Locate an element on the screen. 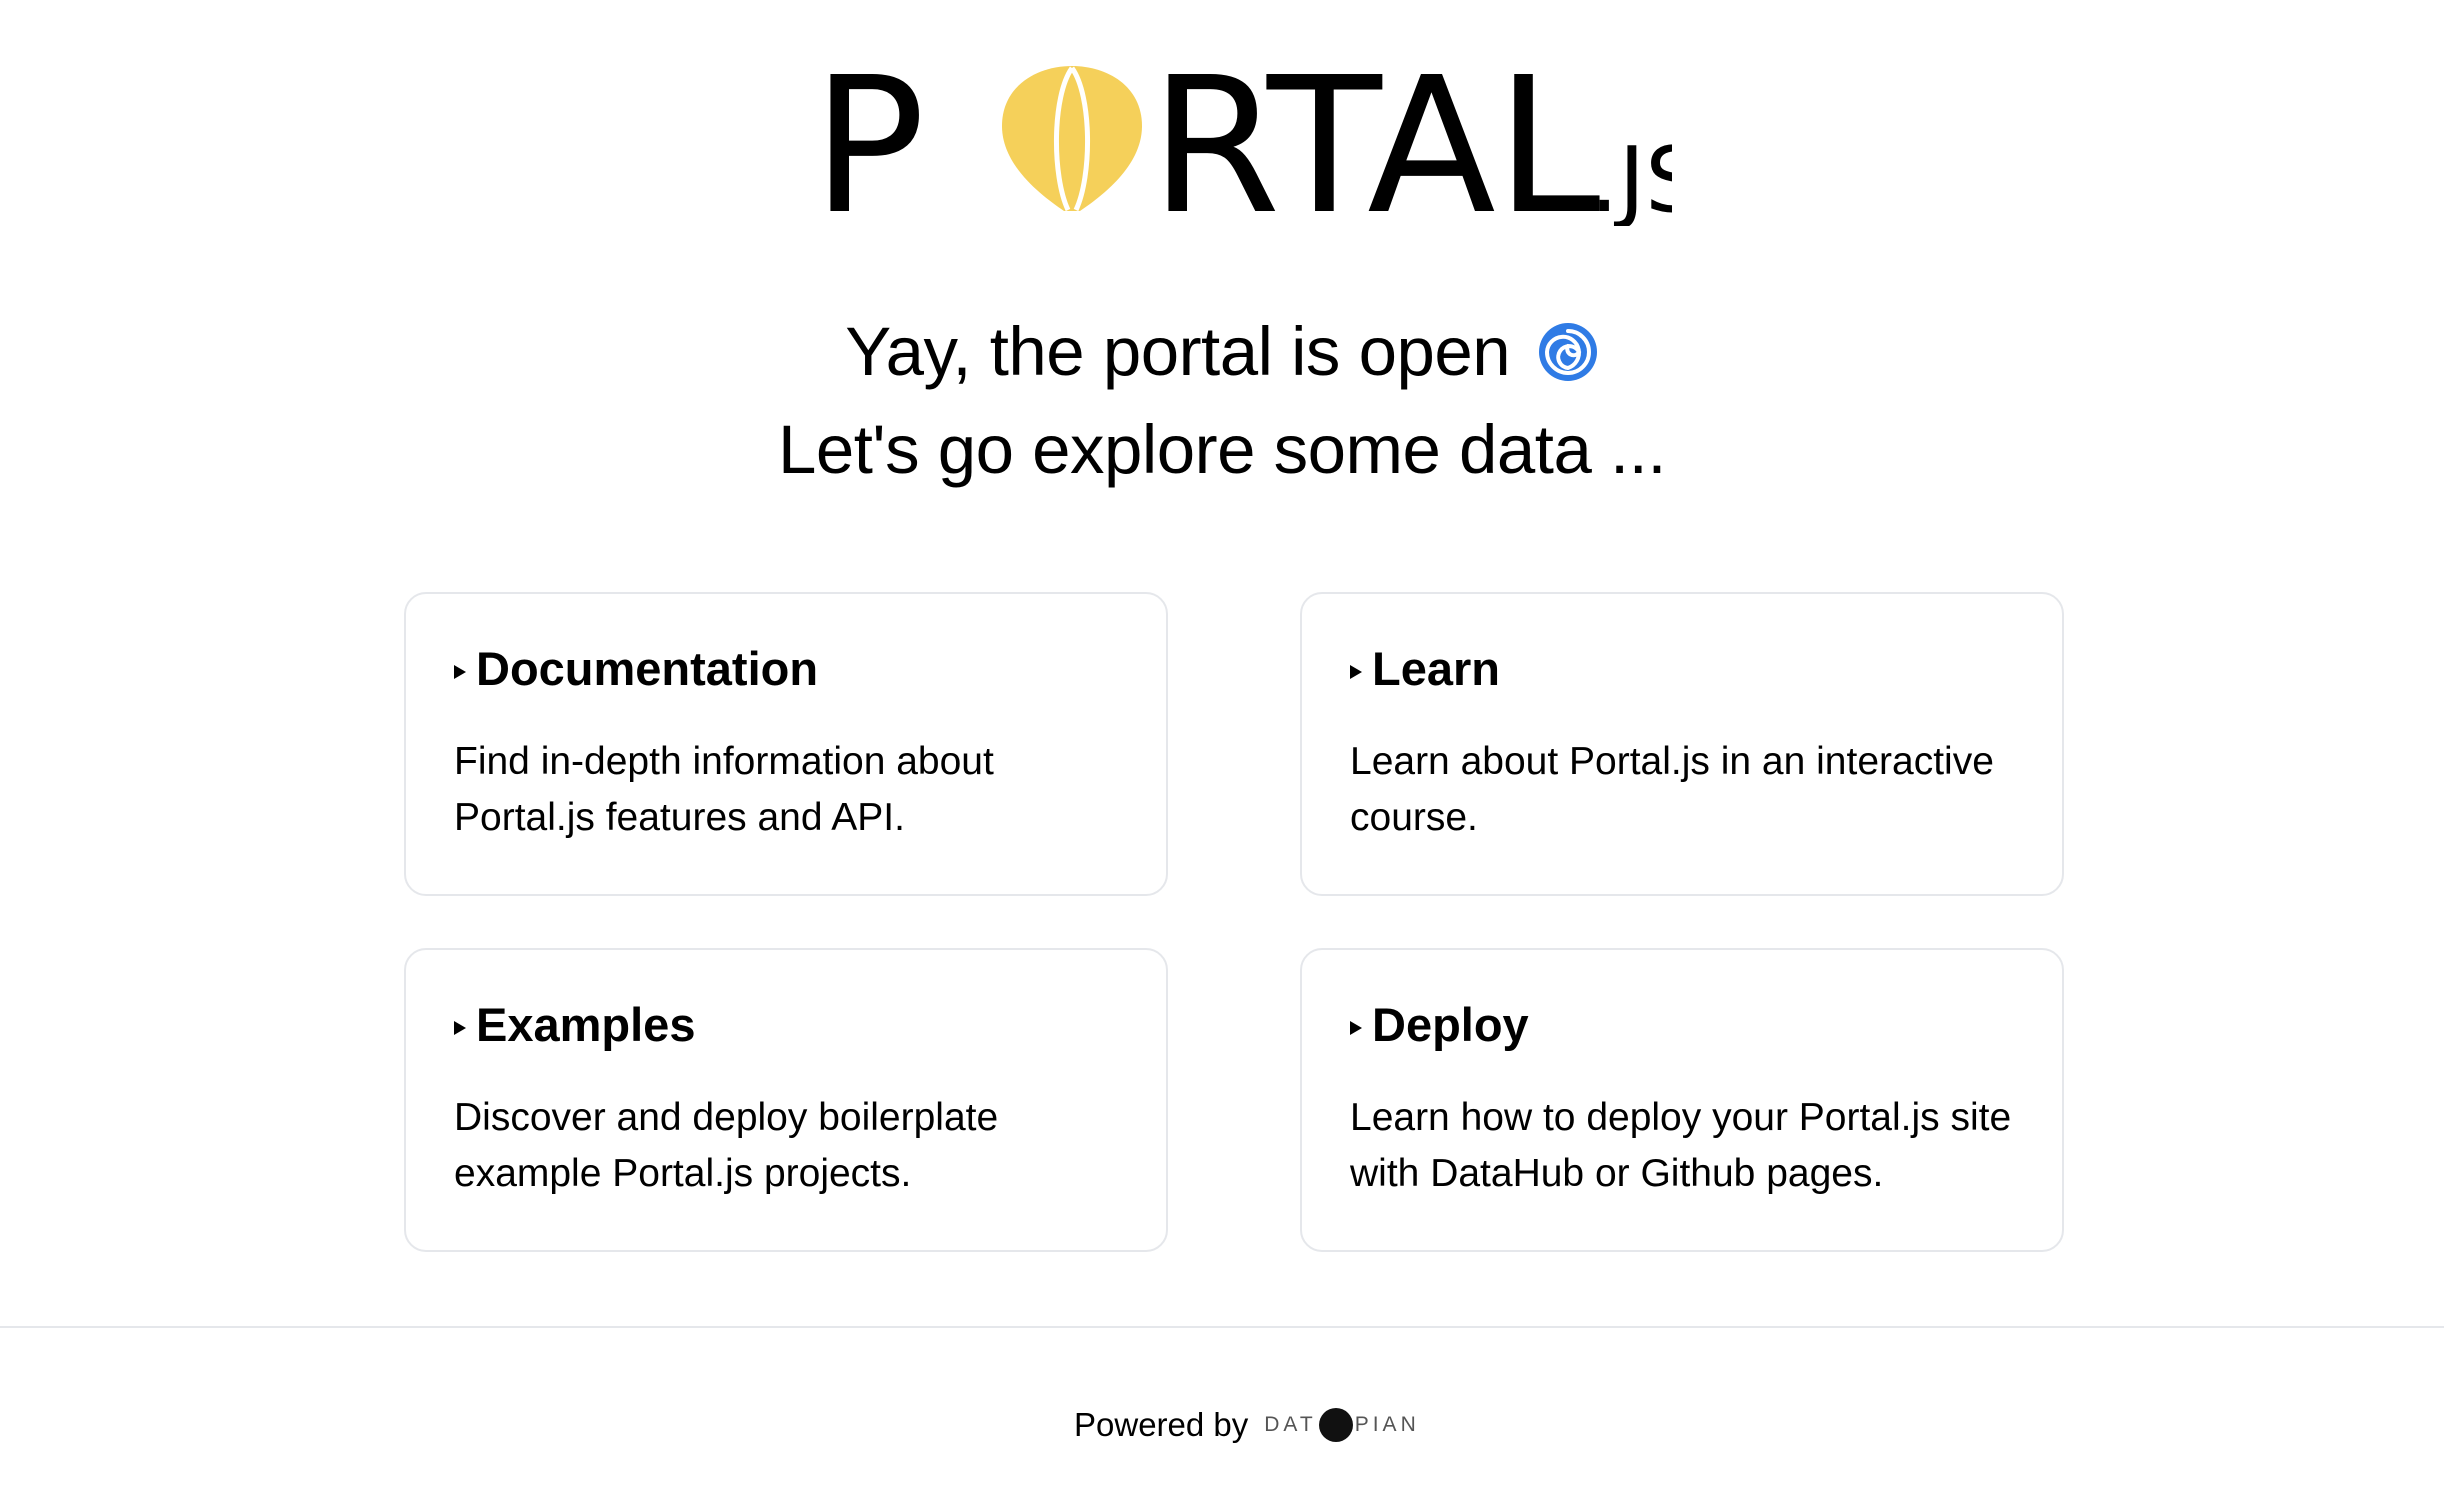 Image resolution: width=2444 pixels, height=1510 pixels. powered-by-label: Powered by is located at coordinates (1161, 1424).